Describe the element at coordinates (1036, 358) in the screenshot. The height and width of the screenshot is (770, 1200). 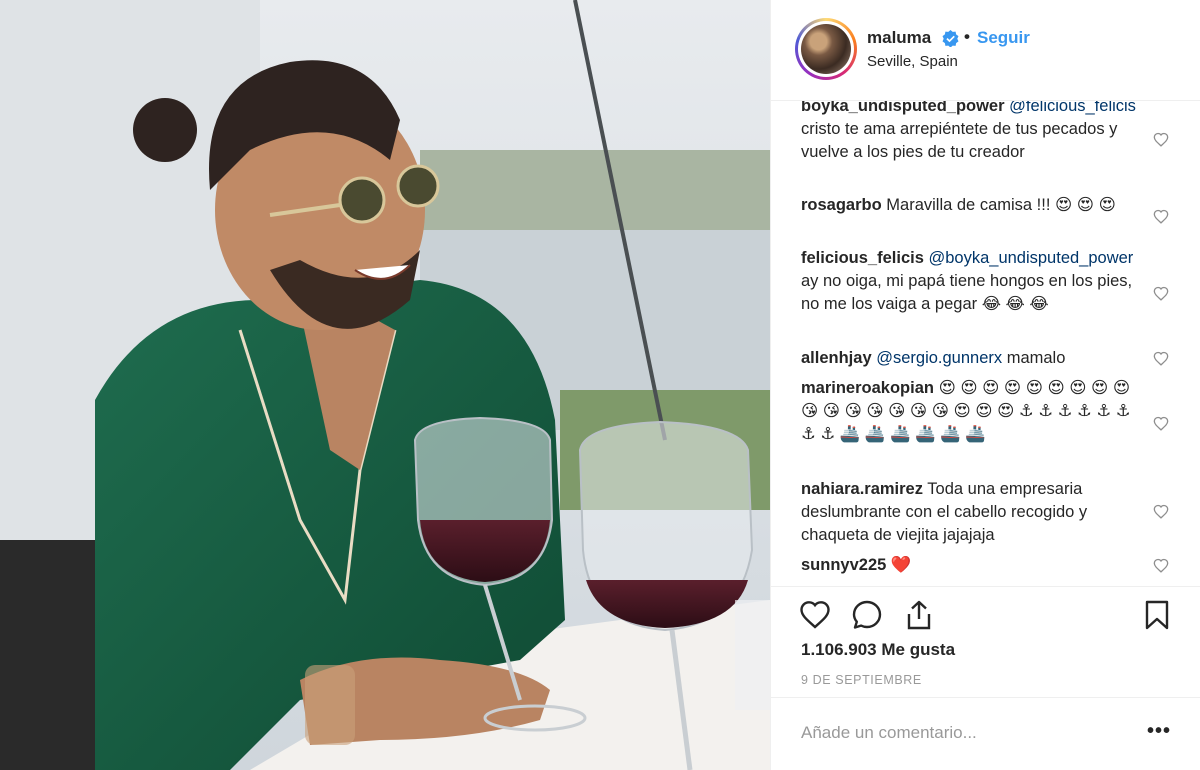
I see `comment-text: mamalo` at that location.